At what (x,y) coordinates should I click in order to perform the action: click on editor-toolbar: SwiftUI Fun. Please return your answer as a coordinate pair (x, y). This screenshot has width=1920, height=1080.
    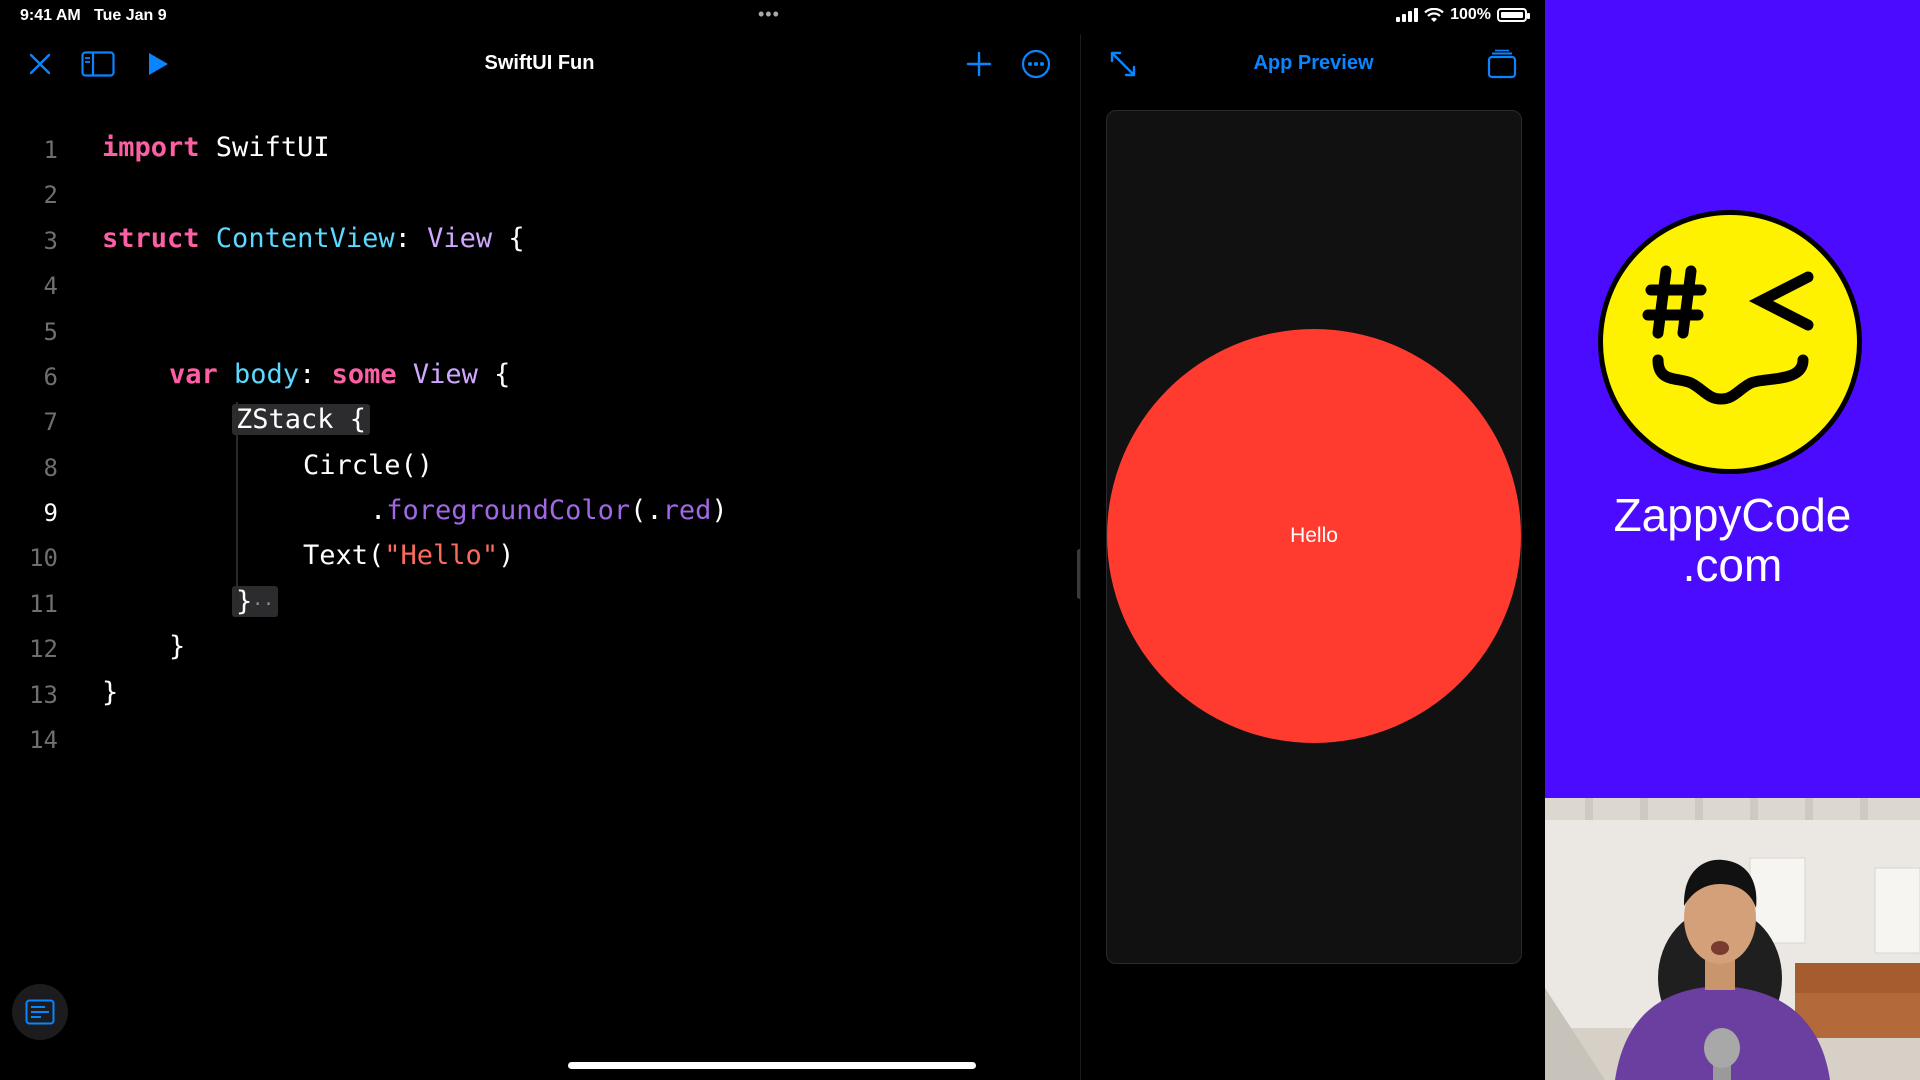
    Looking at the image, I should click on (539, 64).